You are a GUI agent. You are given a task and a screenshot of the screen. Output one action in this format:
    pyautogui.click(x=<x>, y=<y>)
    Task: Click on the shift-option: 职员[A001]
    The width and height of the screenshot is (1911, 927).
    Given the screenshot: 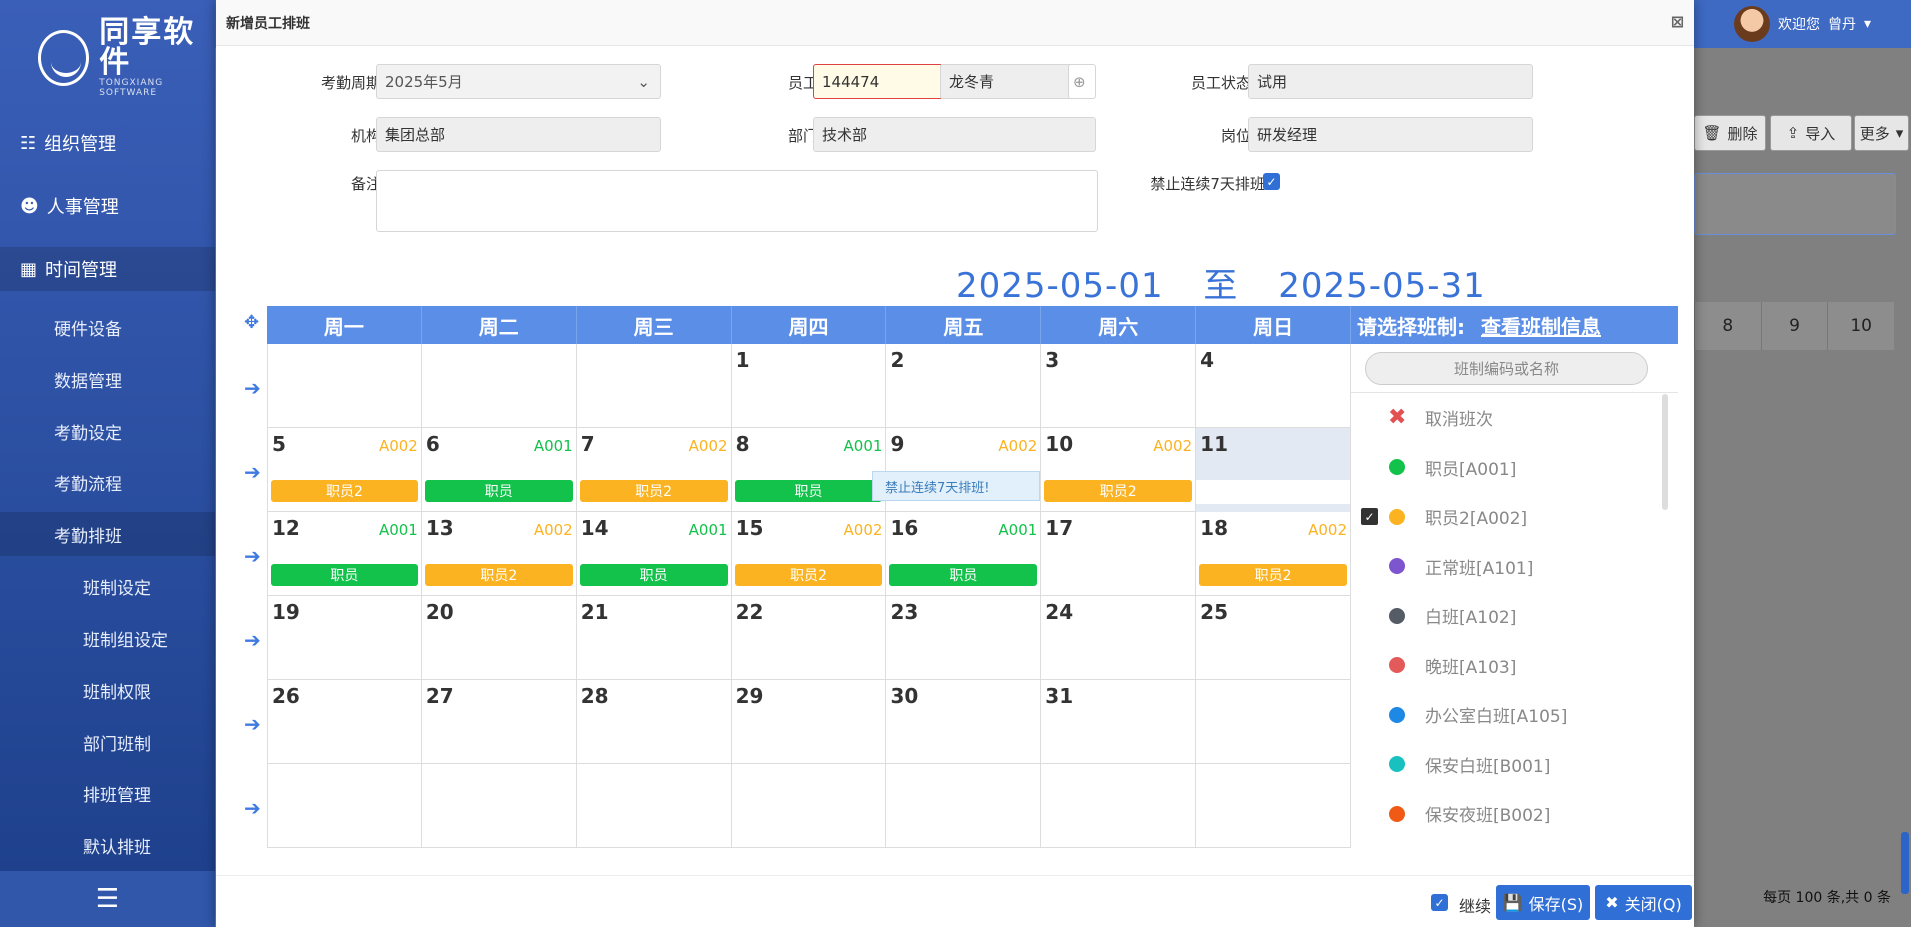 What is the action you would take?
    pyautogui.click(x=1514, y=468)
    